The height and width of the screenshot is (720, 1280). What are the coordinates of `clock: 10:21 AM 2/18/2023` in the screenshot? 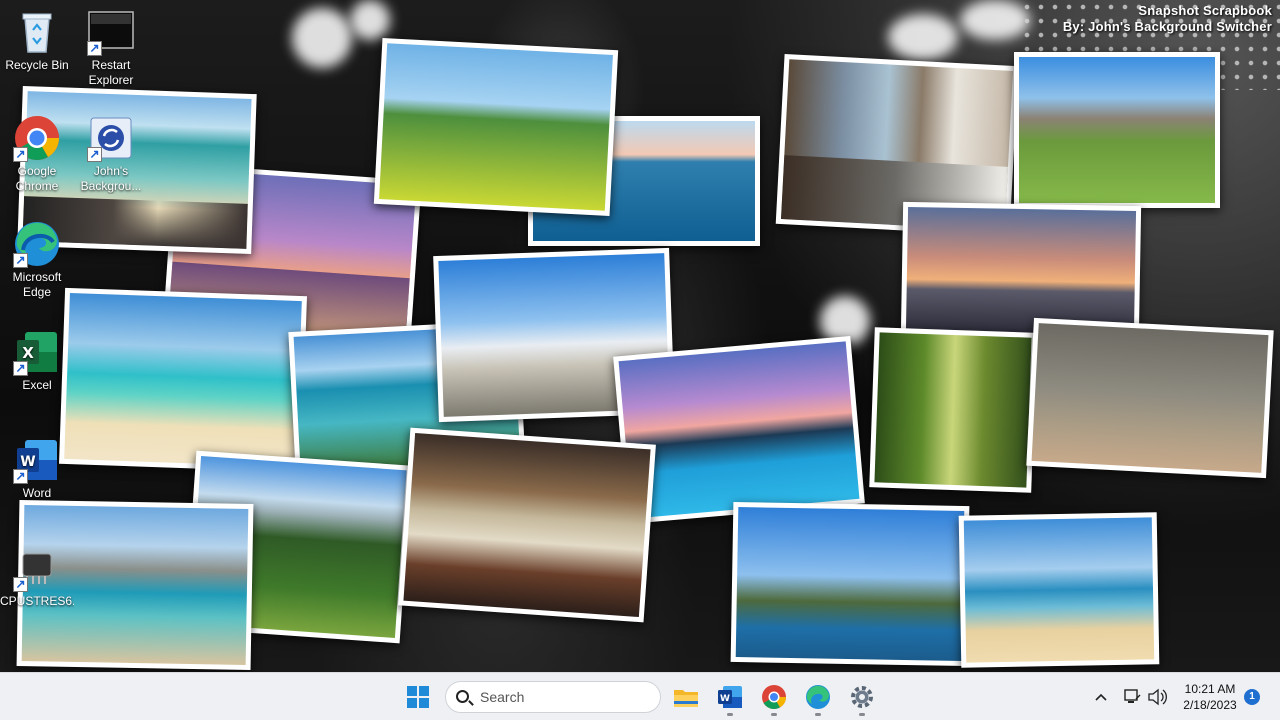 It's located at (1210, 697).